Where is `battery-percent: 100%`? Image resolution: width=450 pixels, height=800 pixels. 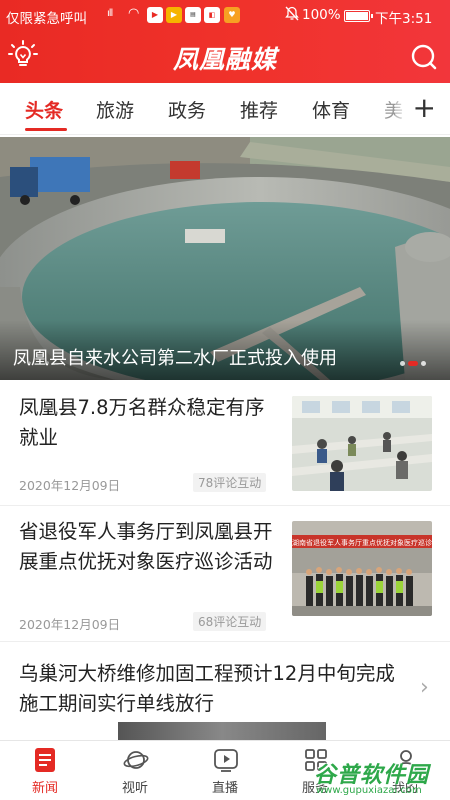
battery-percent: 100% is located at coordinates (321, 15).